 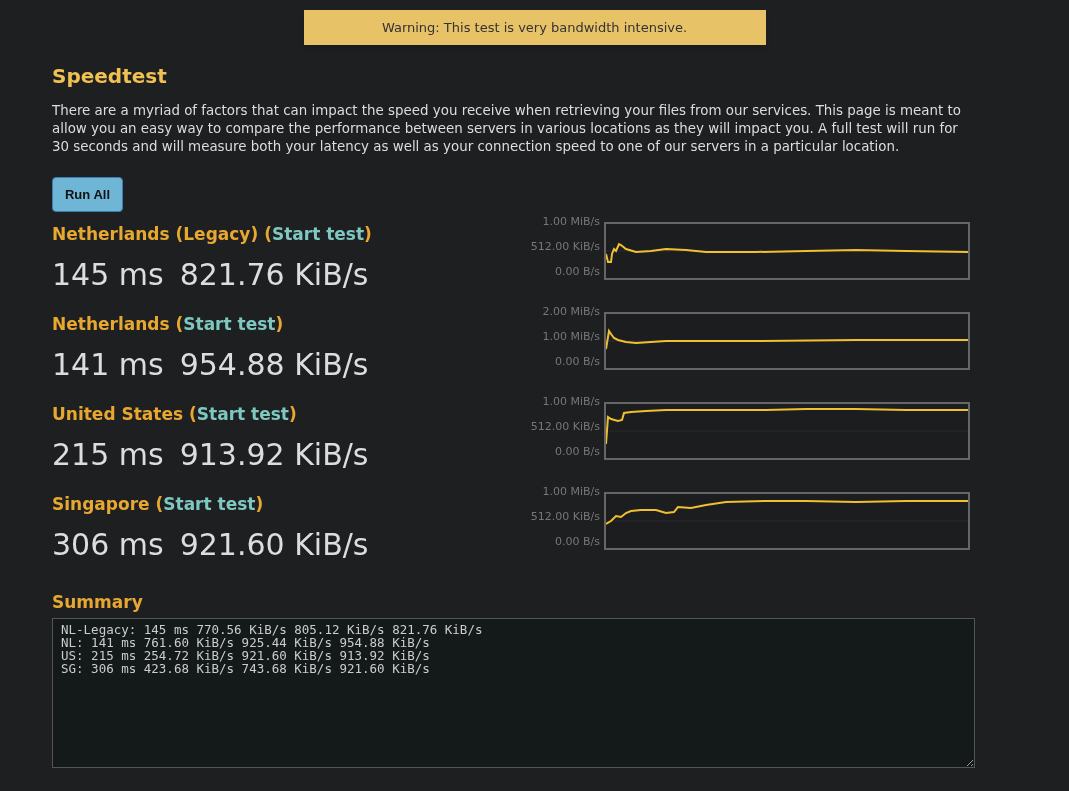 I want to click on axis-label: 2.00 MiB/s, so click(x=571, y=312).